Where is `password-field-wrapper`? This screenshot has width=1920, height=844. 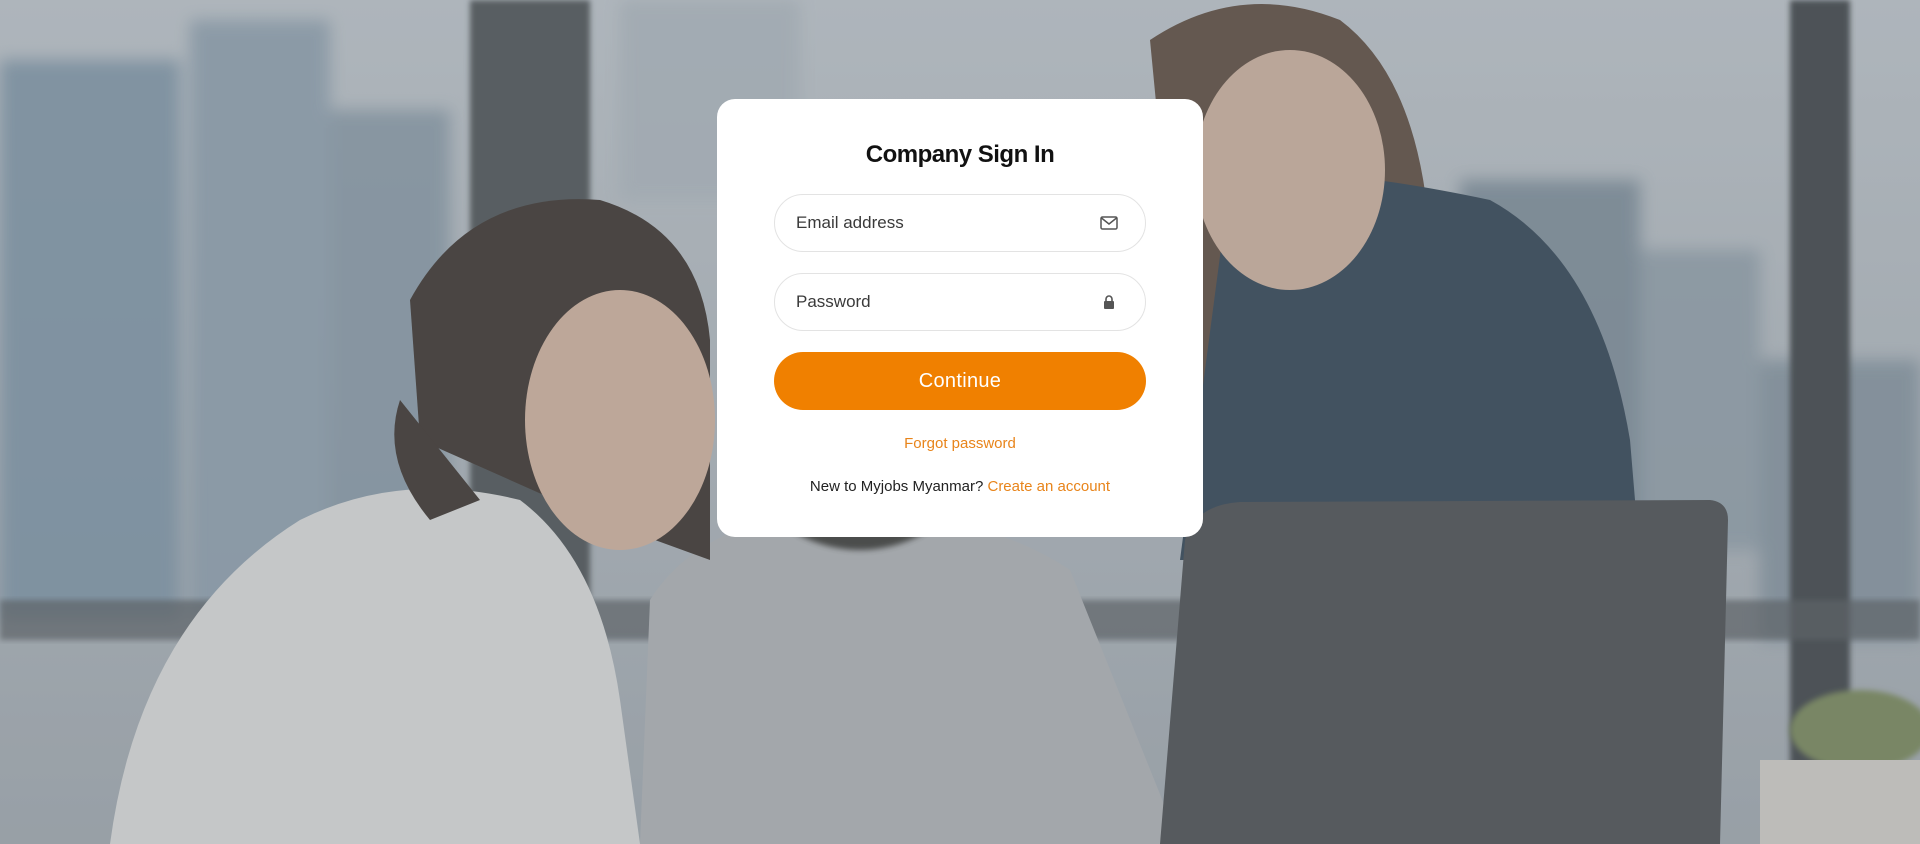 password-field-wrapper is located at coordinates (960, 302).